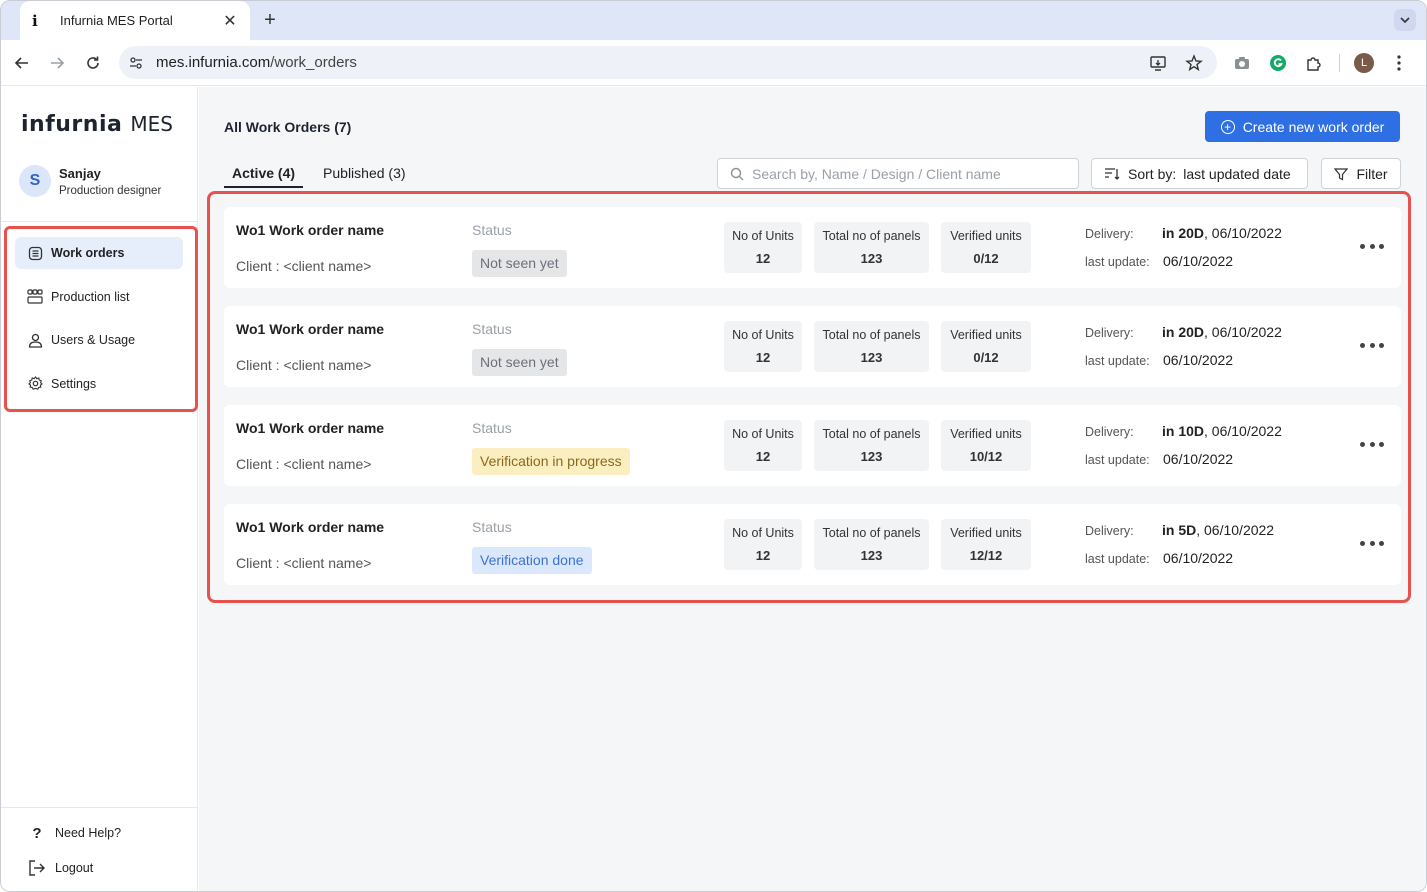  I want to click on kebab-menu-icon, so click(1399, 63).